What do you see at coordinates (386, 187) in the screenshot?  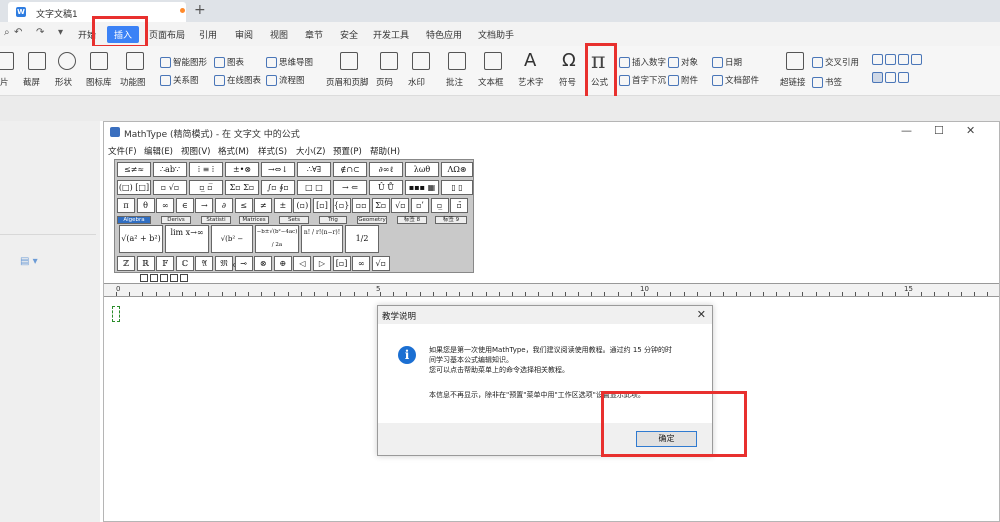 I see `palette-button: Û Ů` at bounding box center [386, 187].